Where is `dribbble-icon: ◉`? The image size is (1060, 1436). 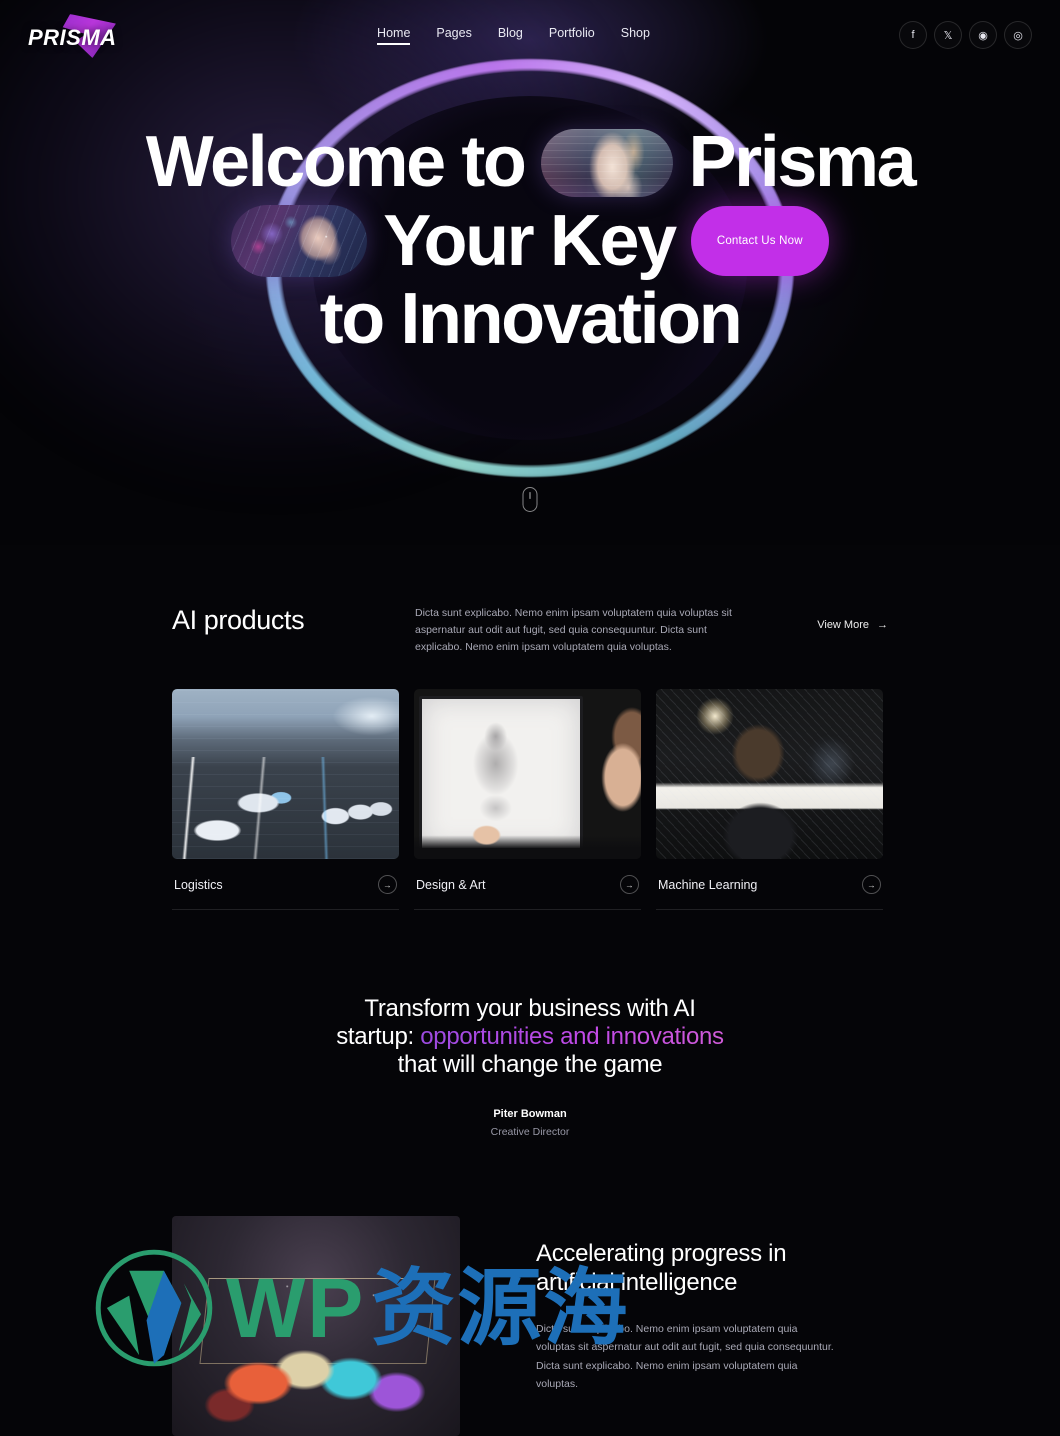 dribbble-icon: ◉ is located at coordinates (983, 35).